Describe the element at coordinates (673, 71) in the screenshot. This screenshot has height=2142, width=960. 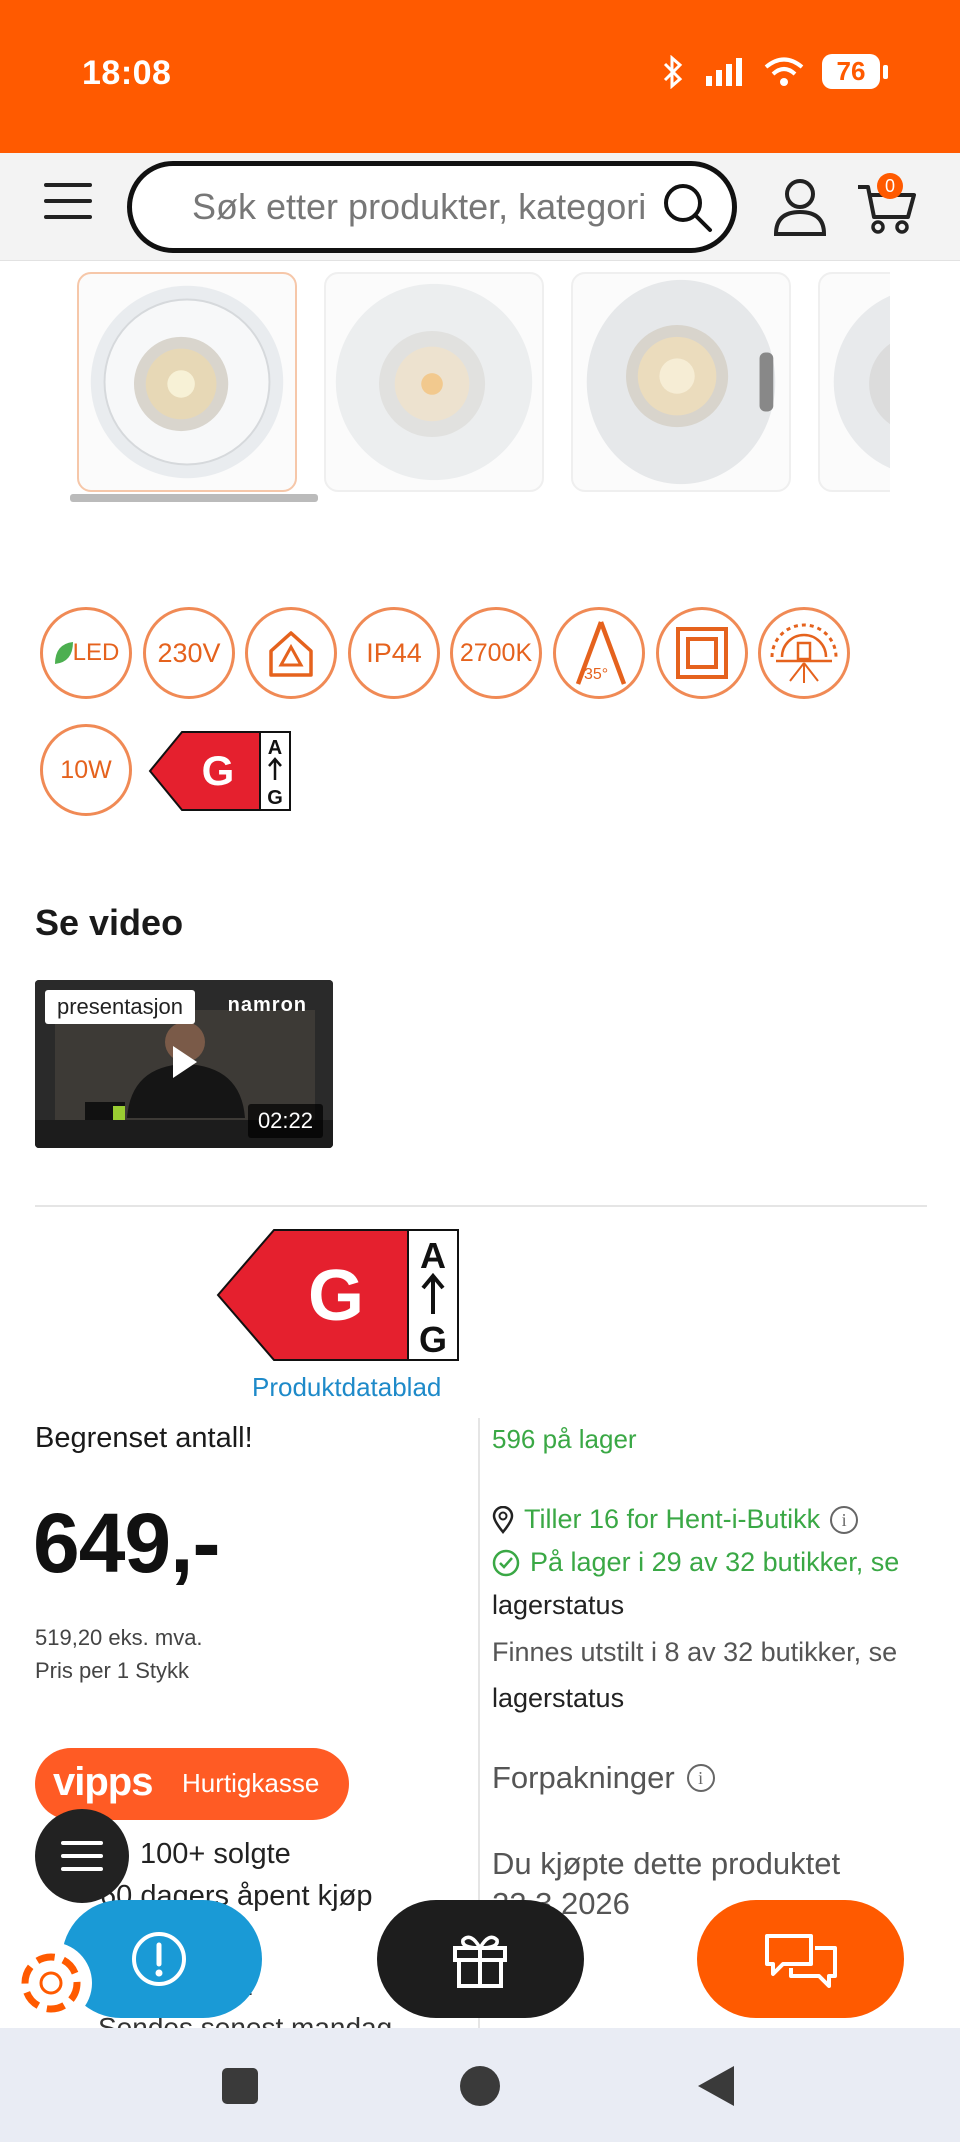
I see `bluetooth-icon` at that location.